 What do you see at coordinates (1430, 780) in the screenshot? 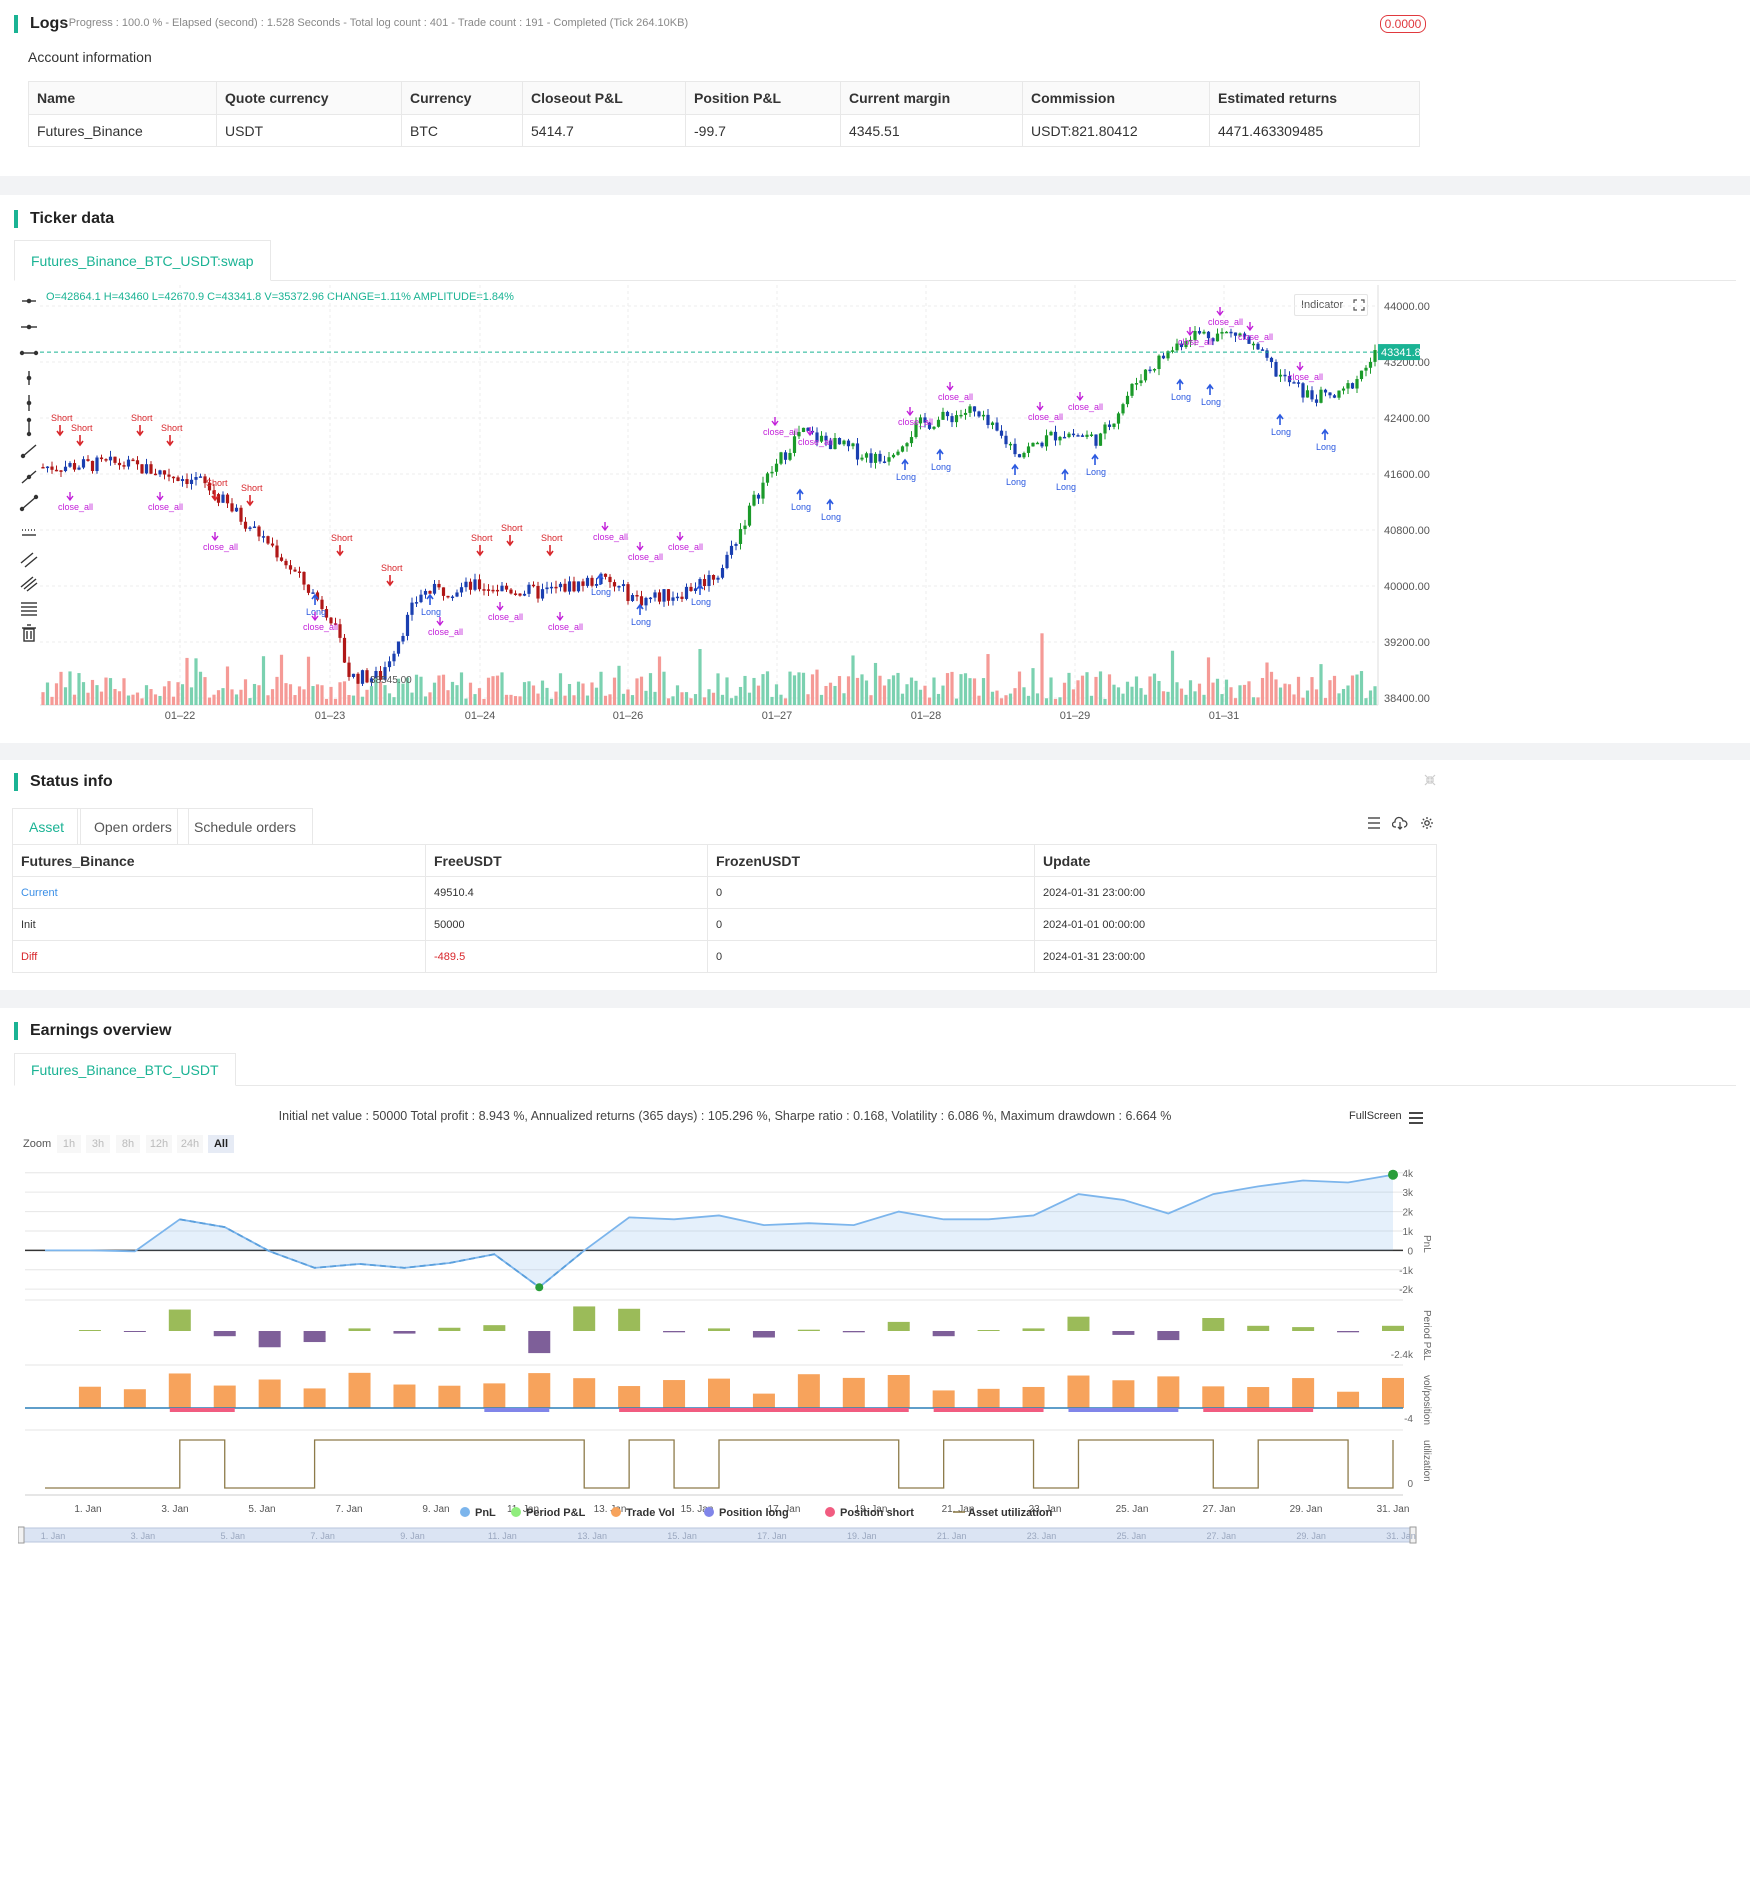
I see `collapse-icon` at bounding box center [1430, 780].